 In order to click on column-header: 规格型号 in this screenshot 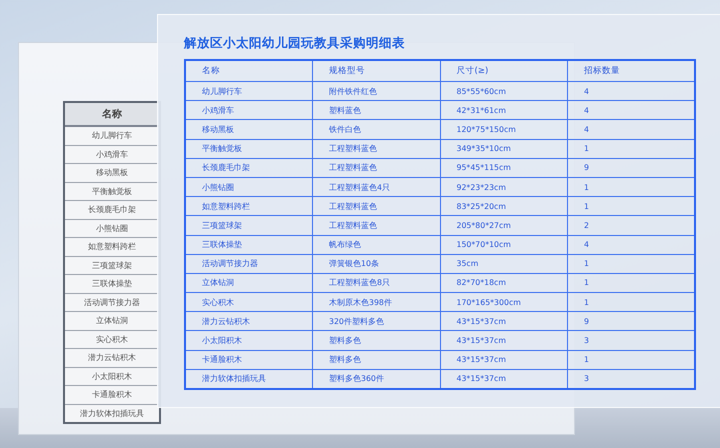, I will do `click(376, 71)`.